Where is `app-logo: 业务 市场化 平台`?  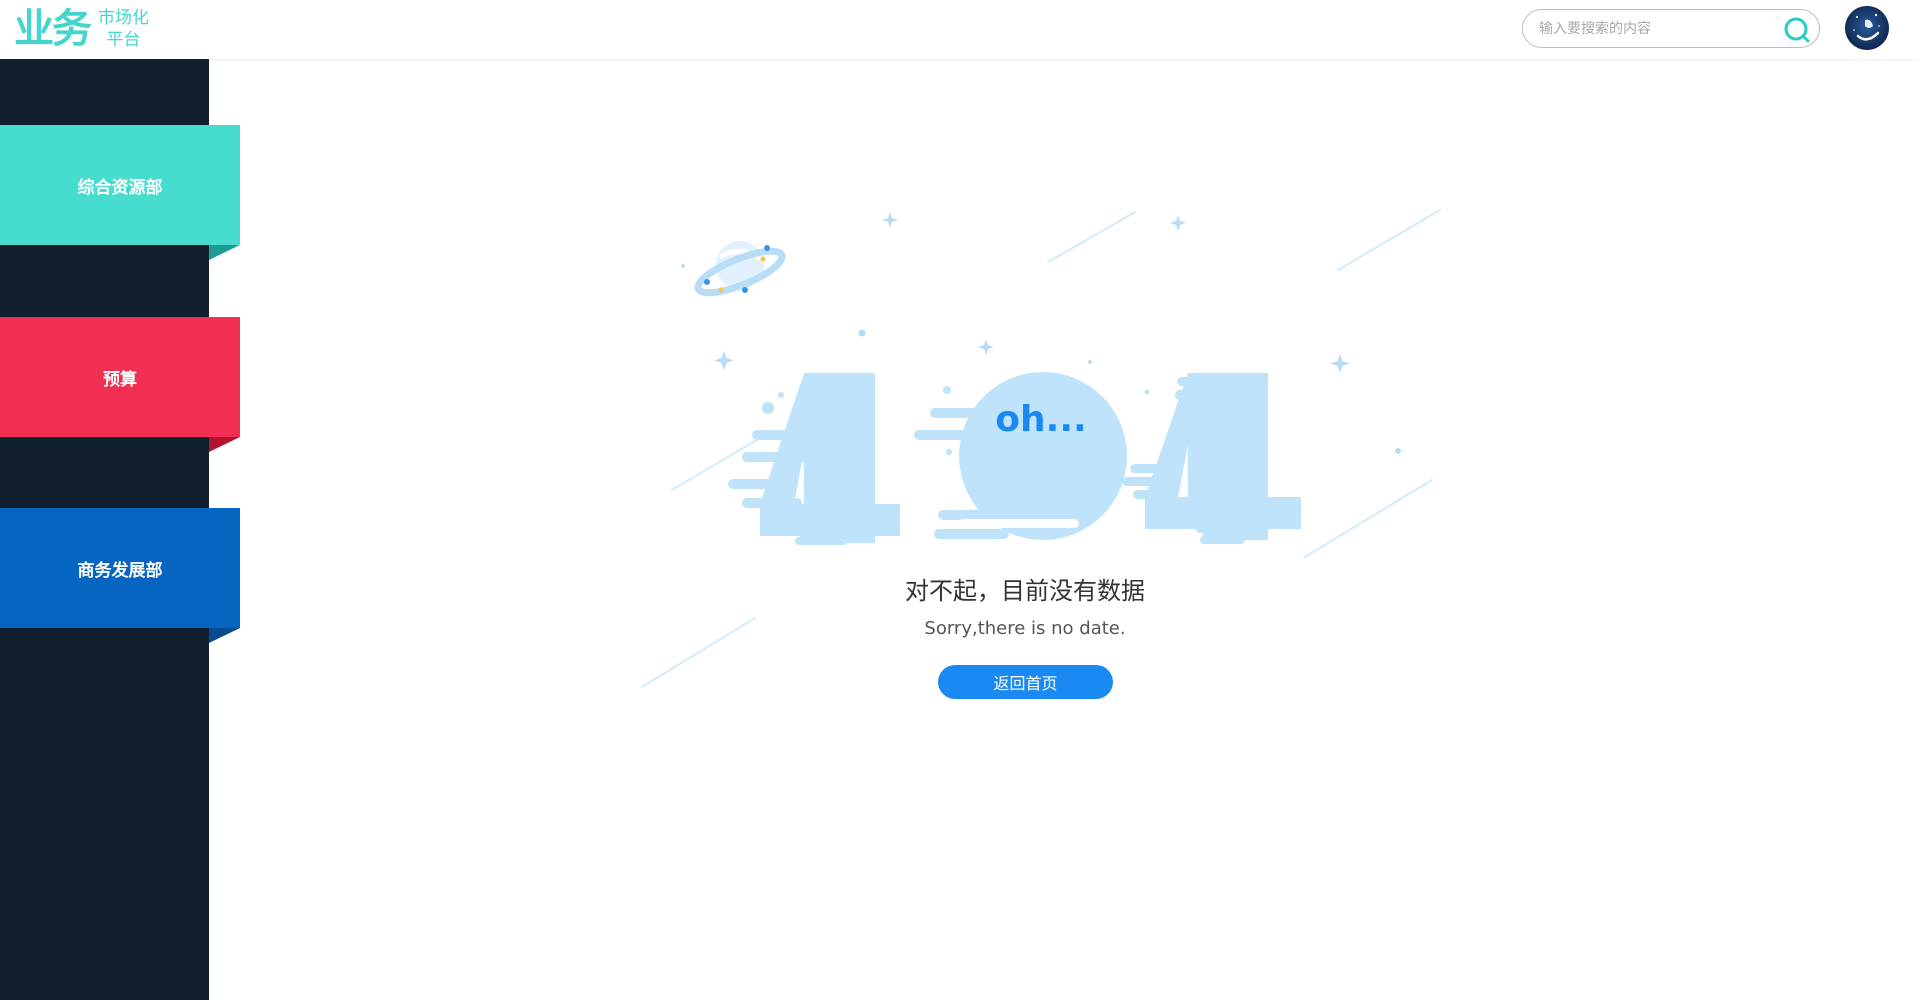 app-logo: 业务 市场化 平台 is located at coordinates (81, 29).